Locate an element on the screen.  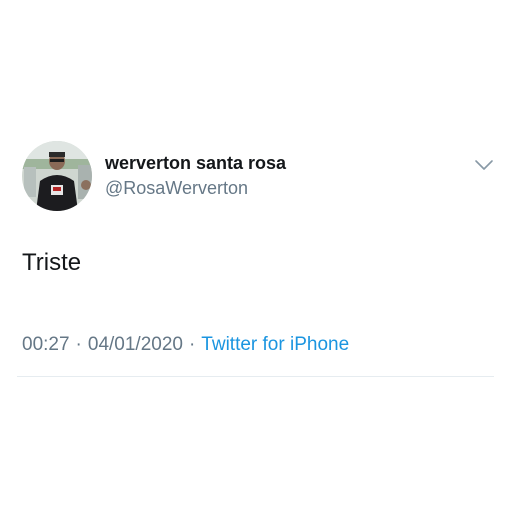
tweet-time: 00:27 is located at coordinates (46, 344).